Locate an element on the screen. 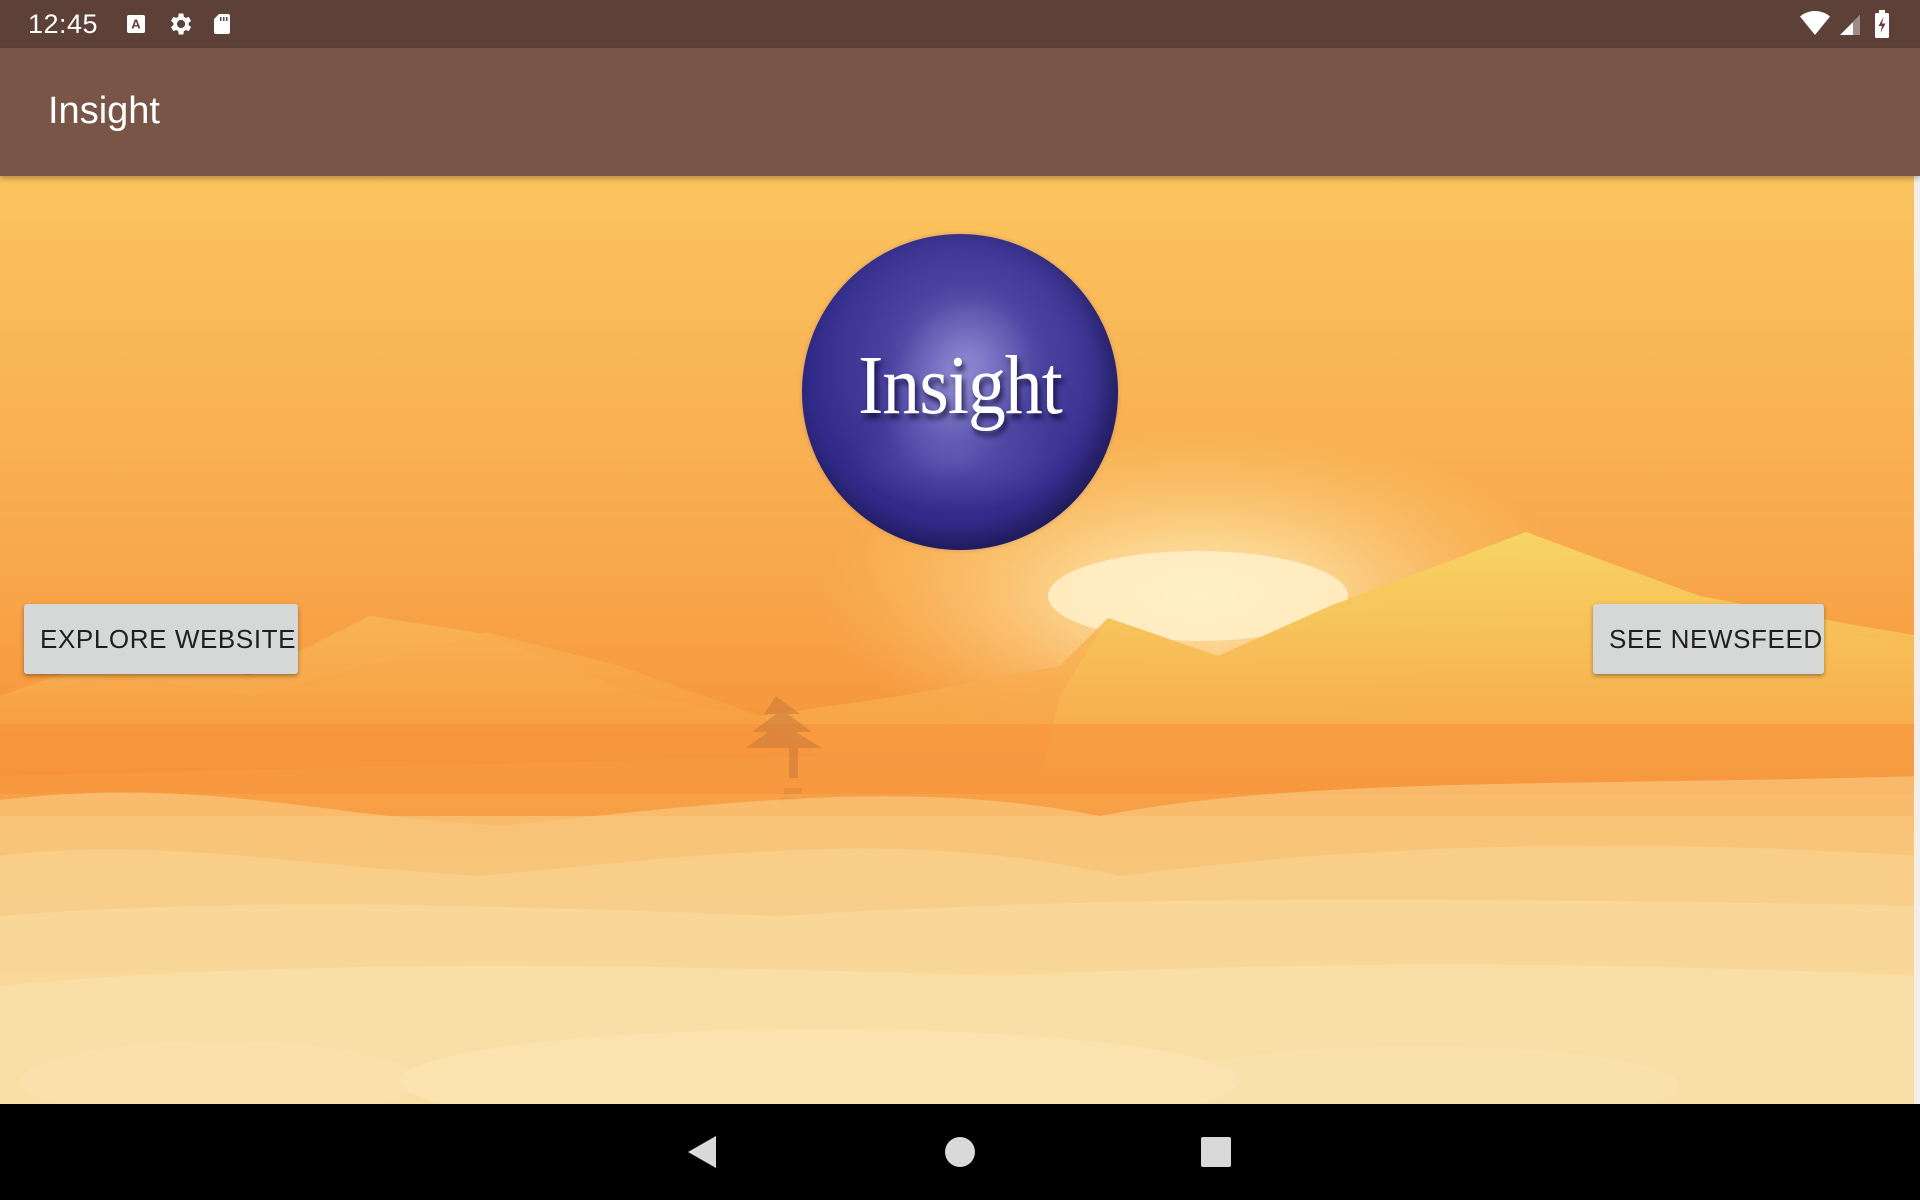 This screenshot has height=1200, width=1920. scroll-edge is located at coordinates (1917, 640).